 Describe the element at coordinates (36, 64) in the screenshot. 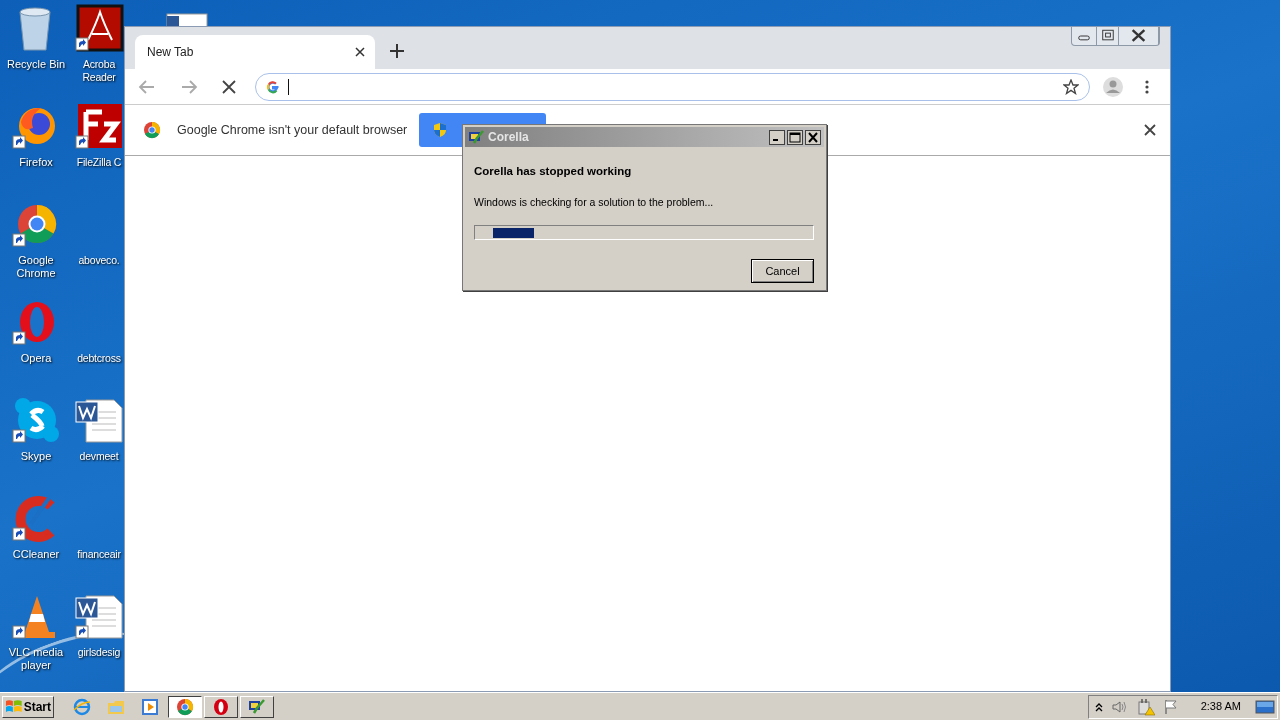

I see `icon-label: Recycle Bin` at that location.